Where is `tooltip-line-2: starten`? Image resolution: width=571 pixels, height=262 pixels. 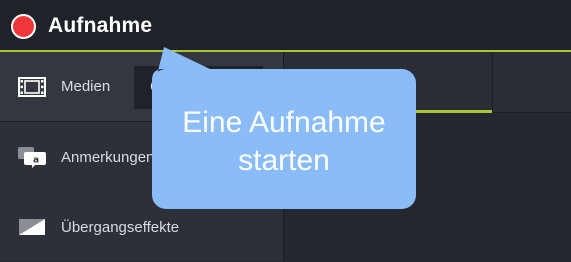
tooltip-line-2: starten is located at coordinates (284, 160).